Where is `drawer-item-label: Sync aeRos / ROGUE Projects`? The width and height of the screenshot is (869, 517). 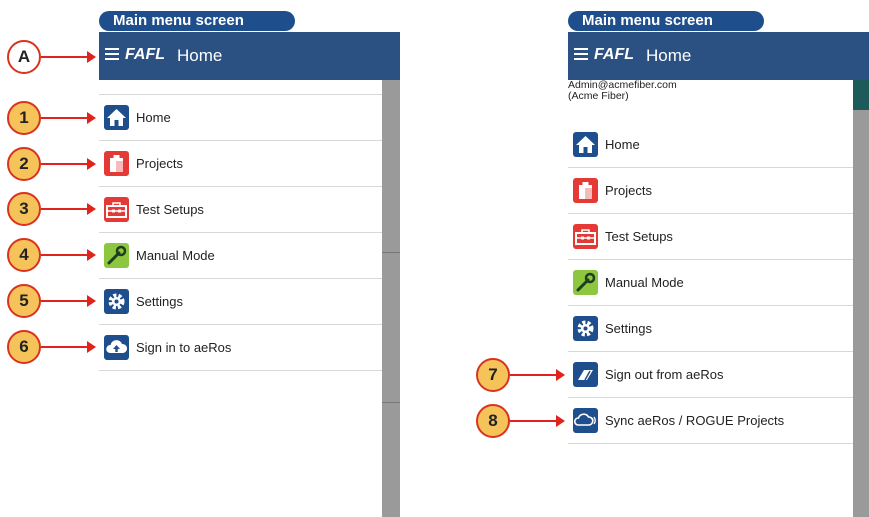
drawer-item-label: Sync aeRos / ROGUE Projects is located at coordinates (695, 420).